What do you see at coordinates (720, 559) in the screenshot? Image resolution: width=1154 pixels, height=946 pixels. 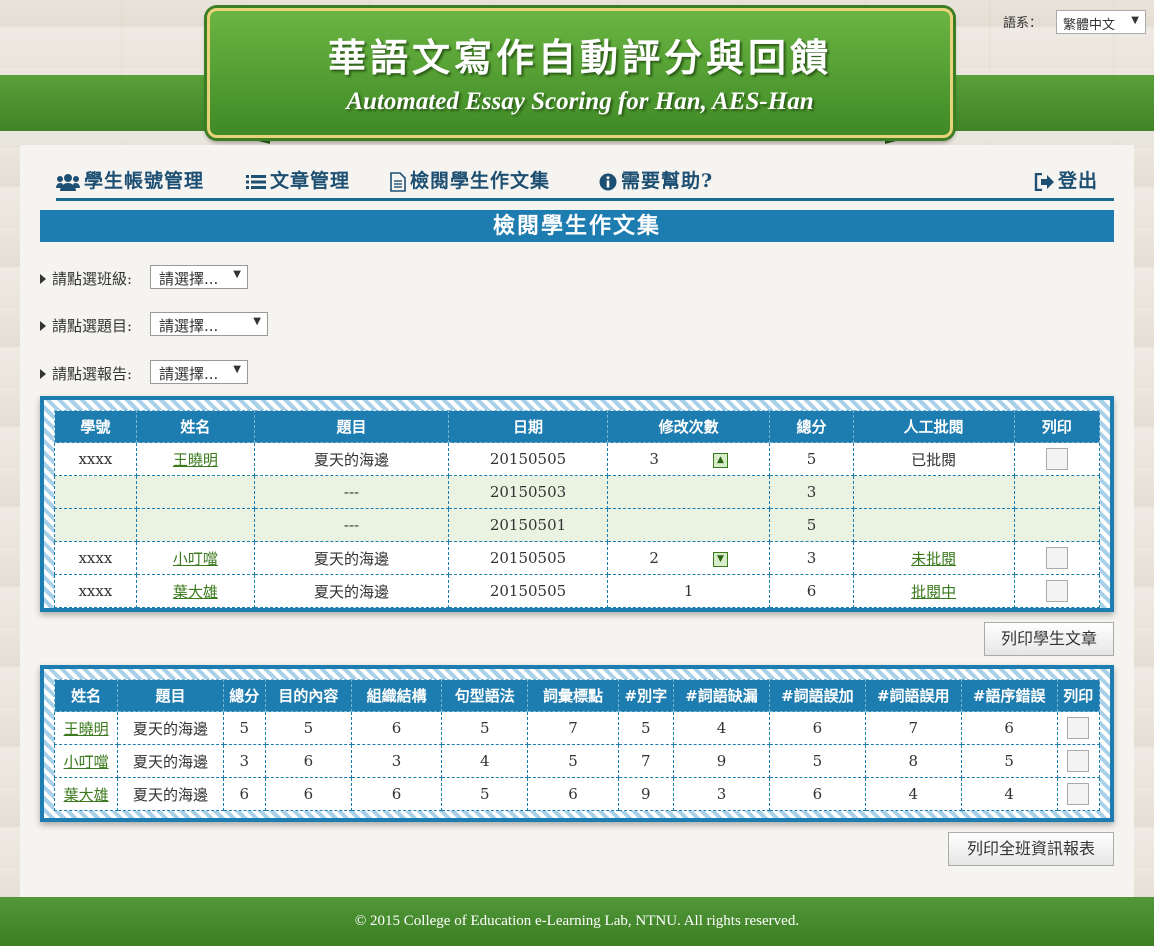 I see `expand-down-icon: ▼` at bounding box center [720, 559].